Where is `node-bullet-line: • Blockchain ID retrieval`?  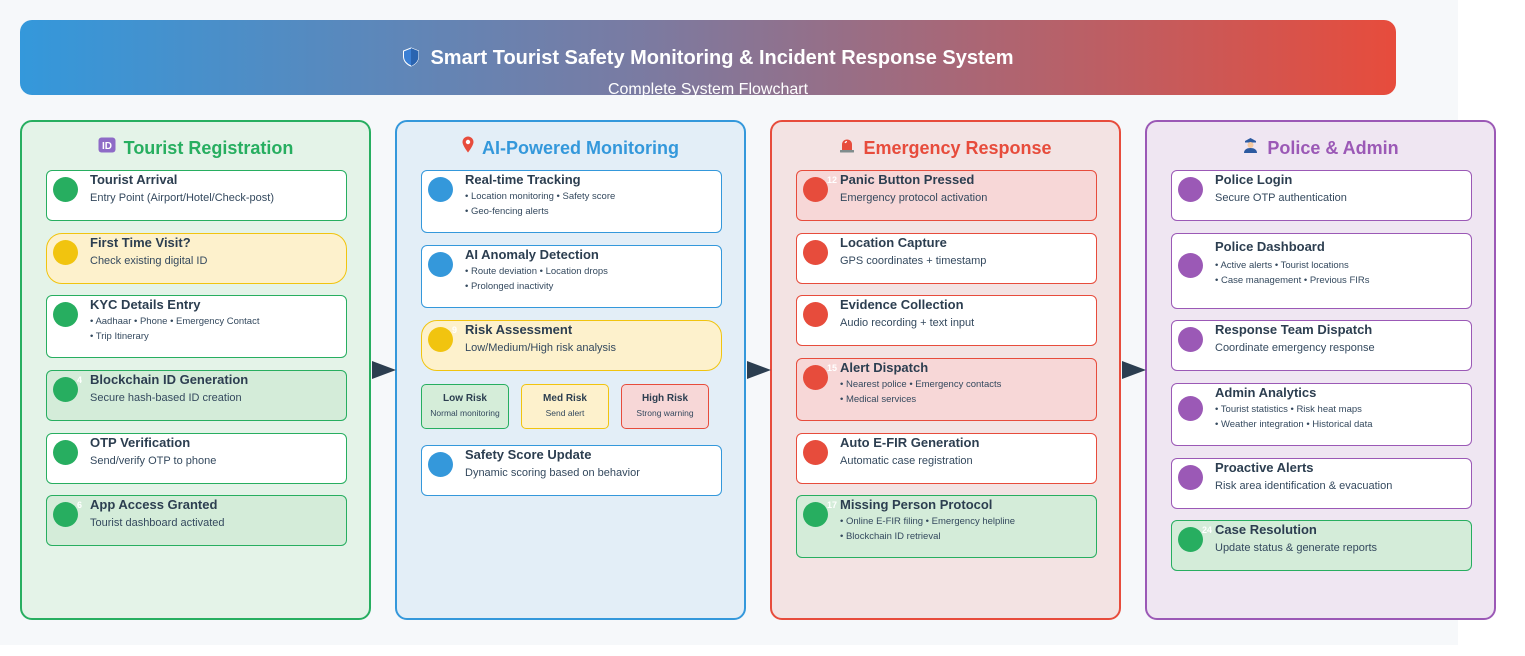 node-bullet-line: • Blockchain ID retrieval is located at coordinates (890, 536).